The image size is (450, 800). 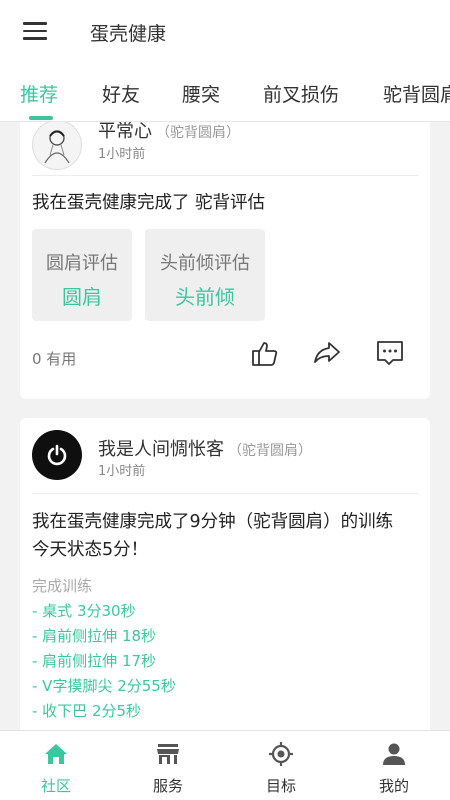 I want to click on nav-service: 服务, so click(x=168, y=765).